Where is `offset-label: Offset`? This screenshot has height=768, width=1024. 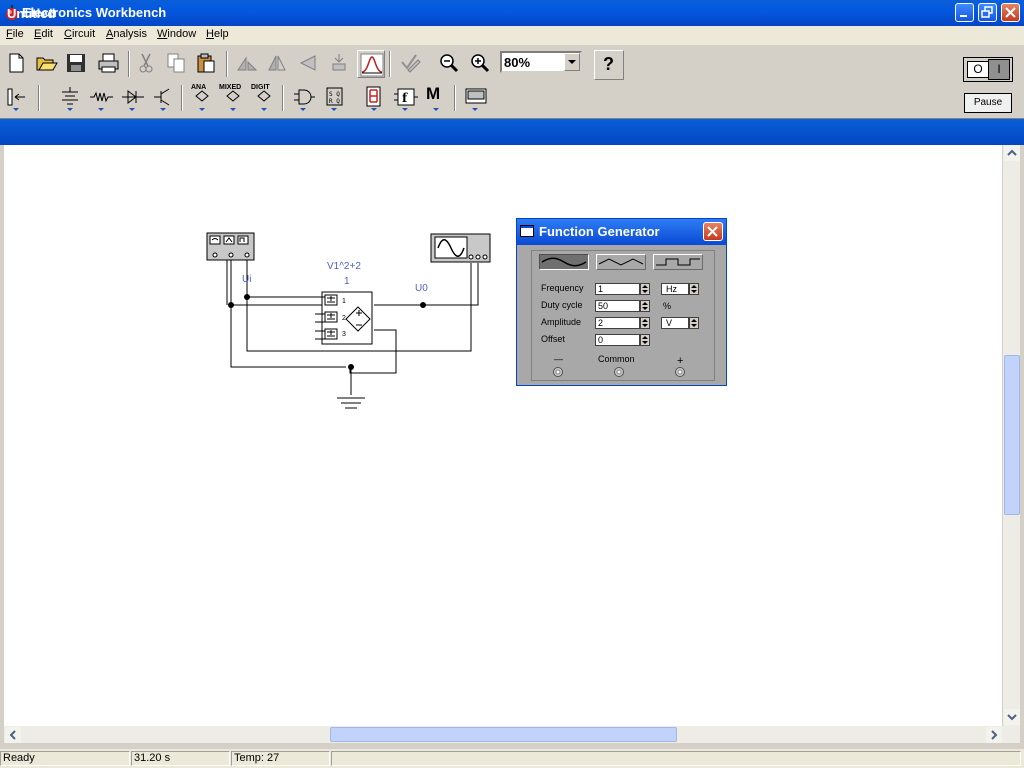 offset-label: Offset is located at coordinates (553, 339).